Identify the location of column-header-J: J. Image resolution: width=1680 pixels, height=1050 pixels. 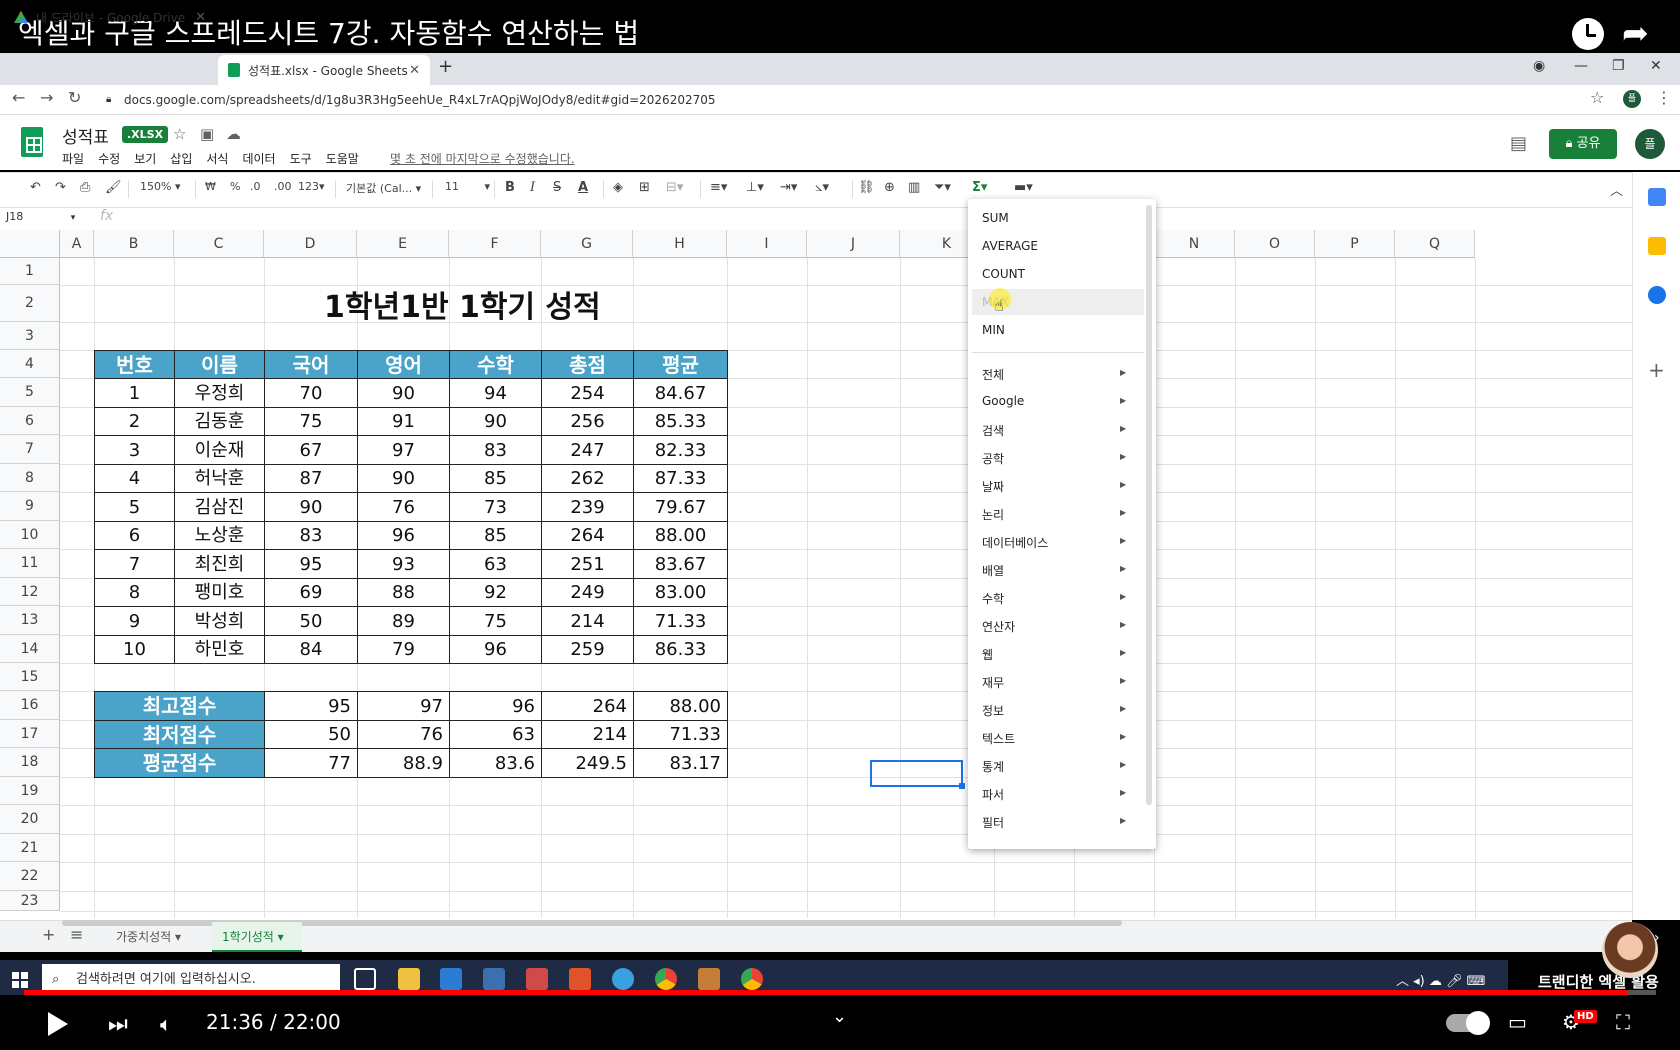
(853, 244).